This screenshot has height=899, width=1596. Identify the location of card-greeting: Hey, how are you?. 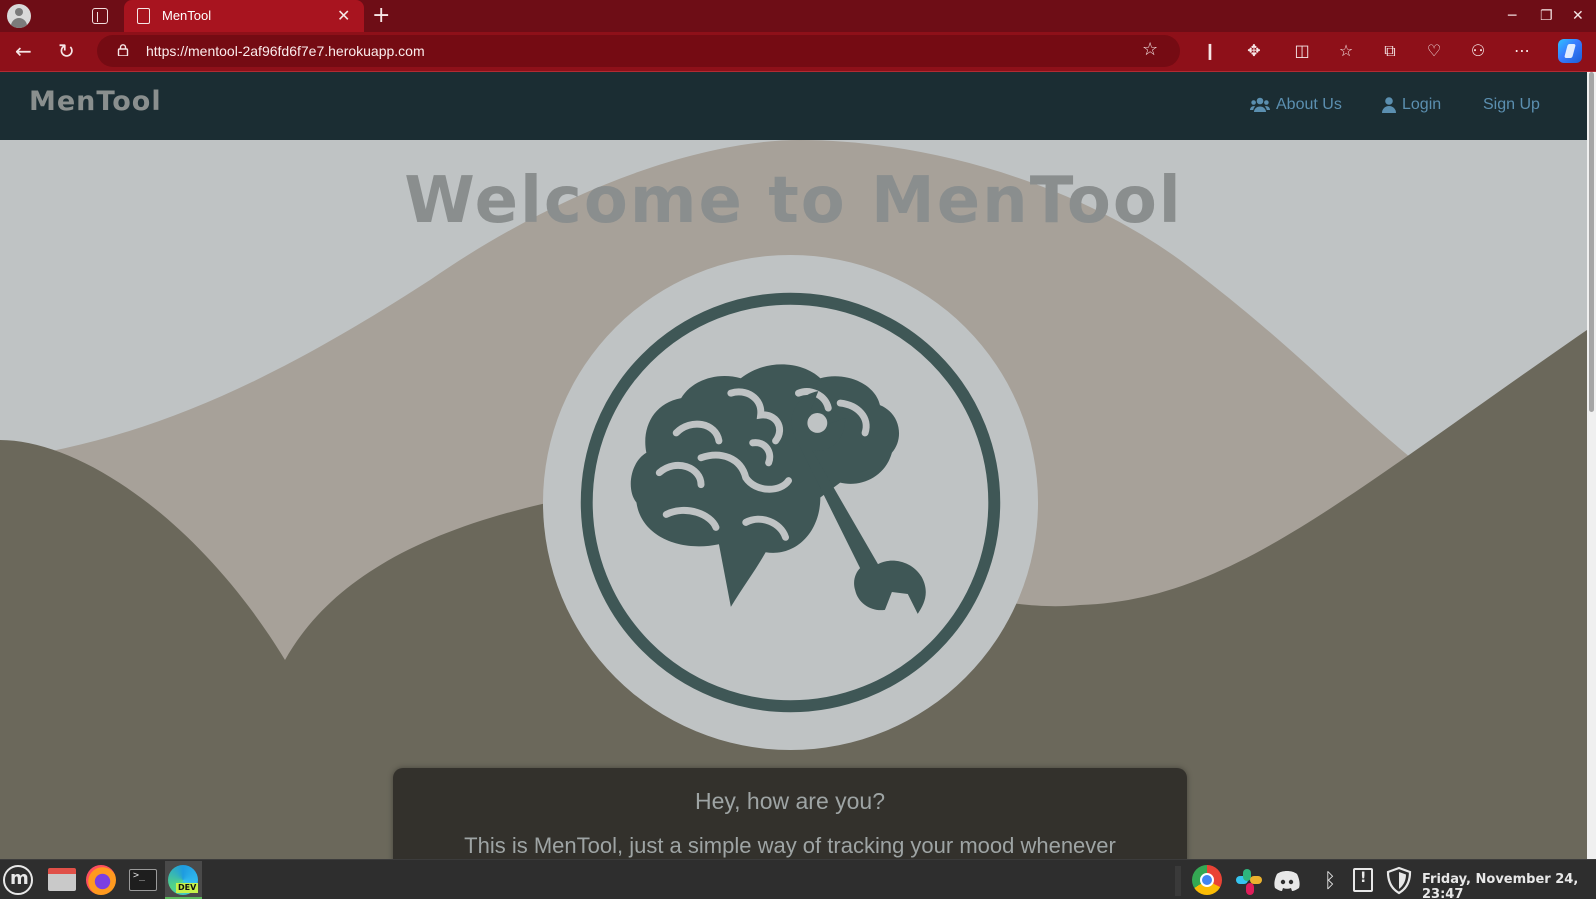
(790, 801).